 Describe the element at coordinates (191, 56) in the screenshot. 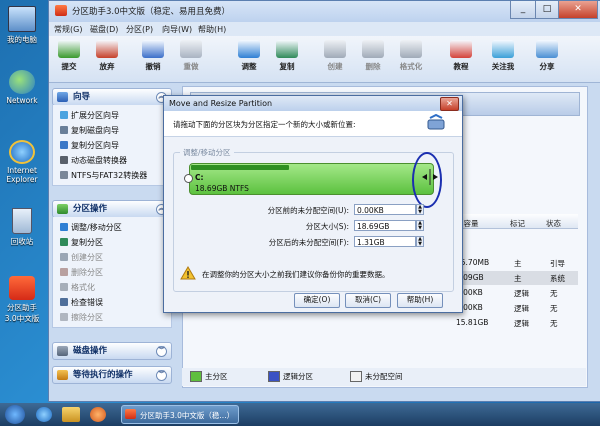

I see `toolbar-button-redo: 重做` at that location.